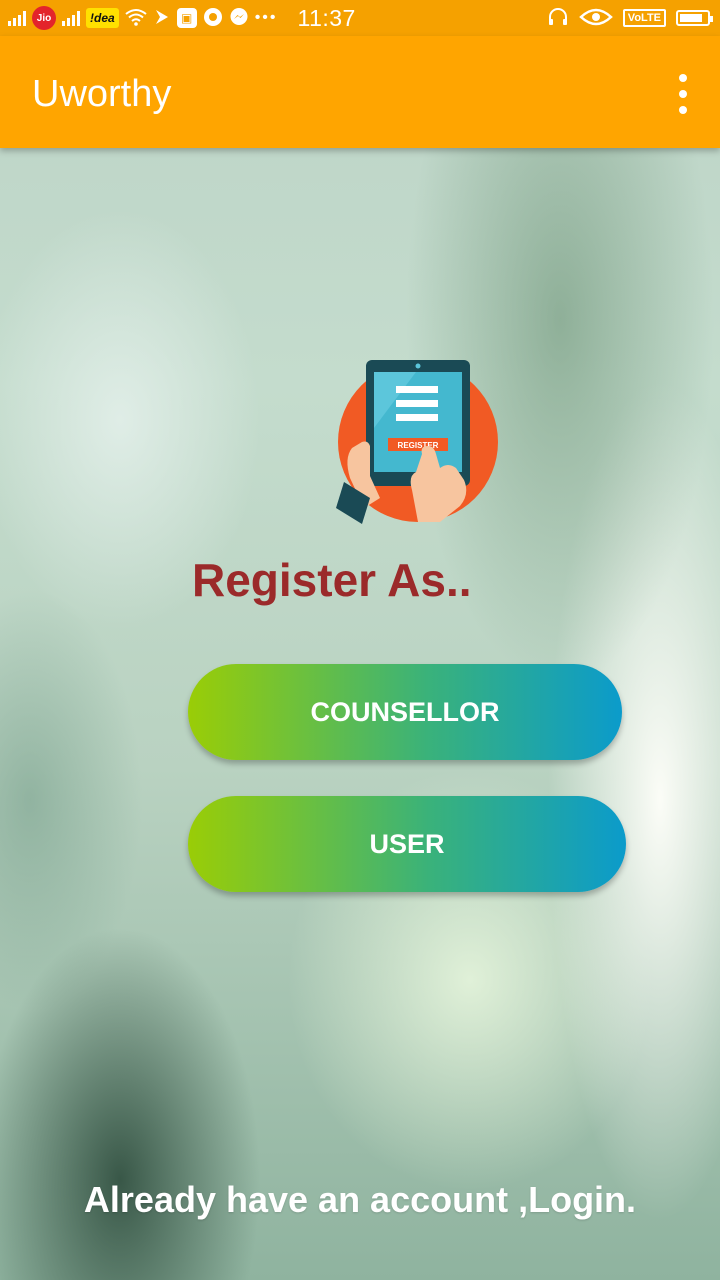  What do you see at coordinates (418, 441) in the screenshot?
I see `register-tablet-icon: REGISTER` at bounding box center [418, 441].